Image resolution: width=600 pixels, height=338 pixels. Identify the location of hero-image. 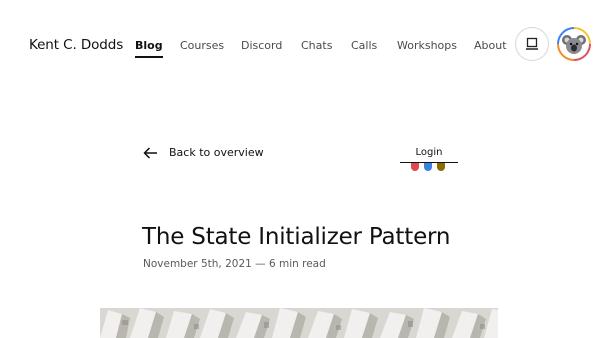
(299, 323).